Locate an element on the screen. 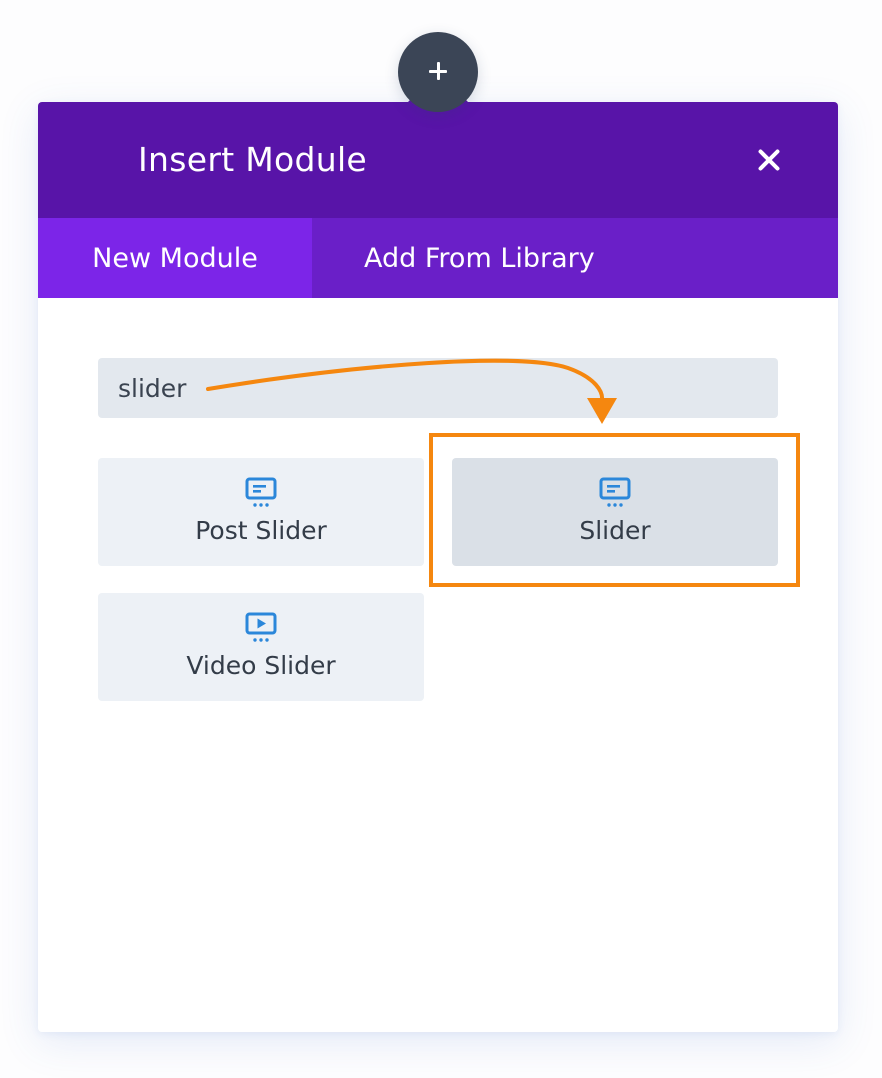 This screenshot has width=882, height=1078. add-module-button is located at coordinates (438, 72).